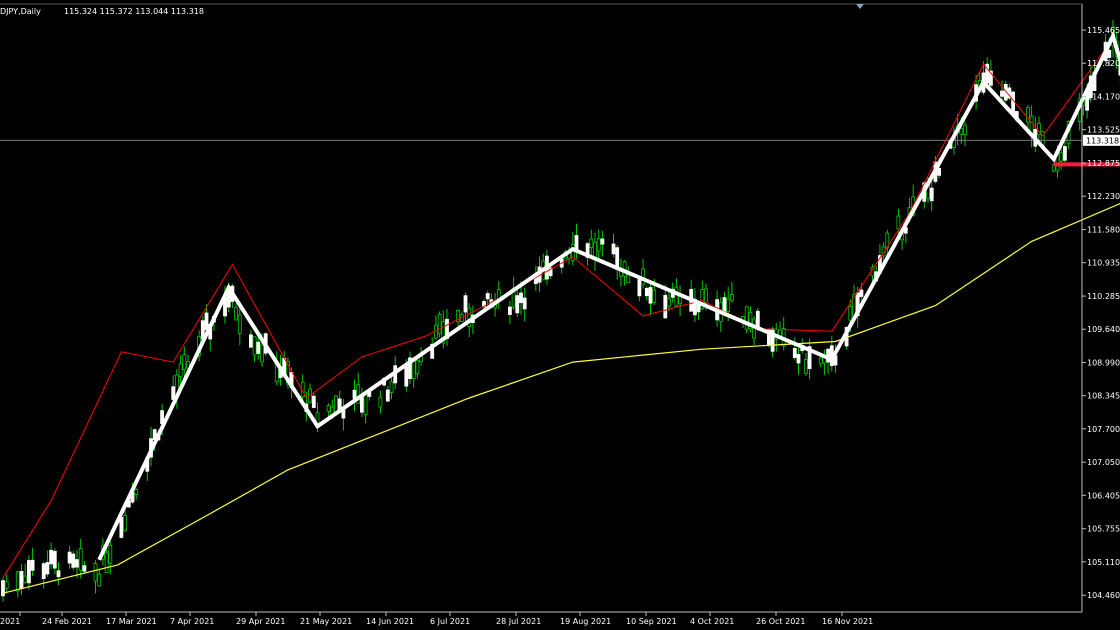 The image size is (1120, 630). What do you see at coordinates (1103, 363) in the screenshot?
I see `y-tick-label: 108.990` at bounding box center [1103, 363].